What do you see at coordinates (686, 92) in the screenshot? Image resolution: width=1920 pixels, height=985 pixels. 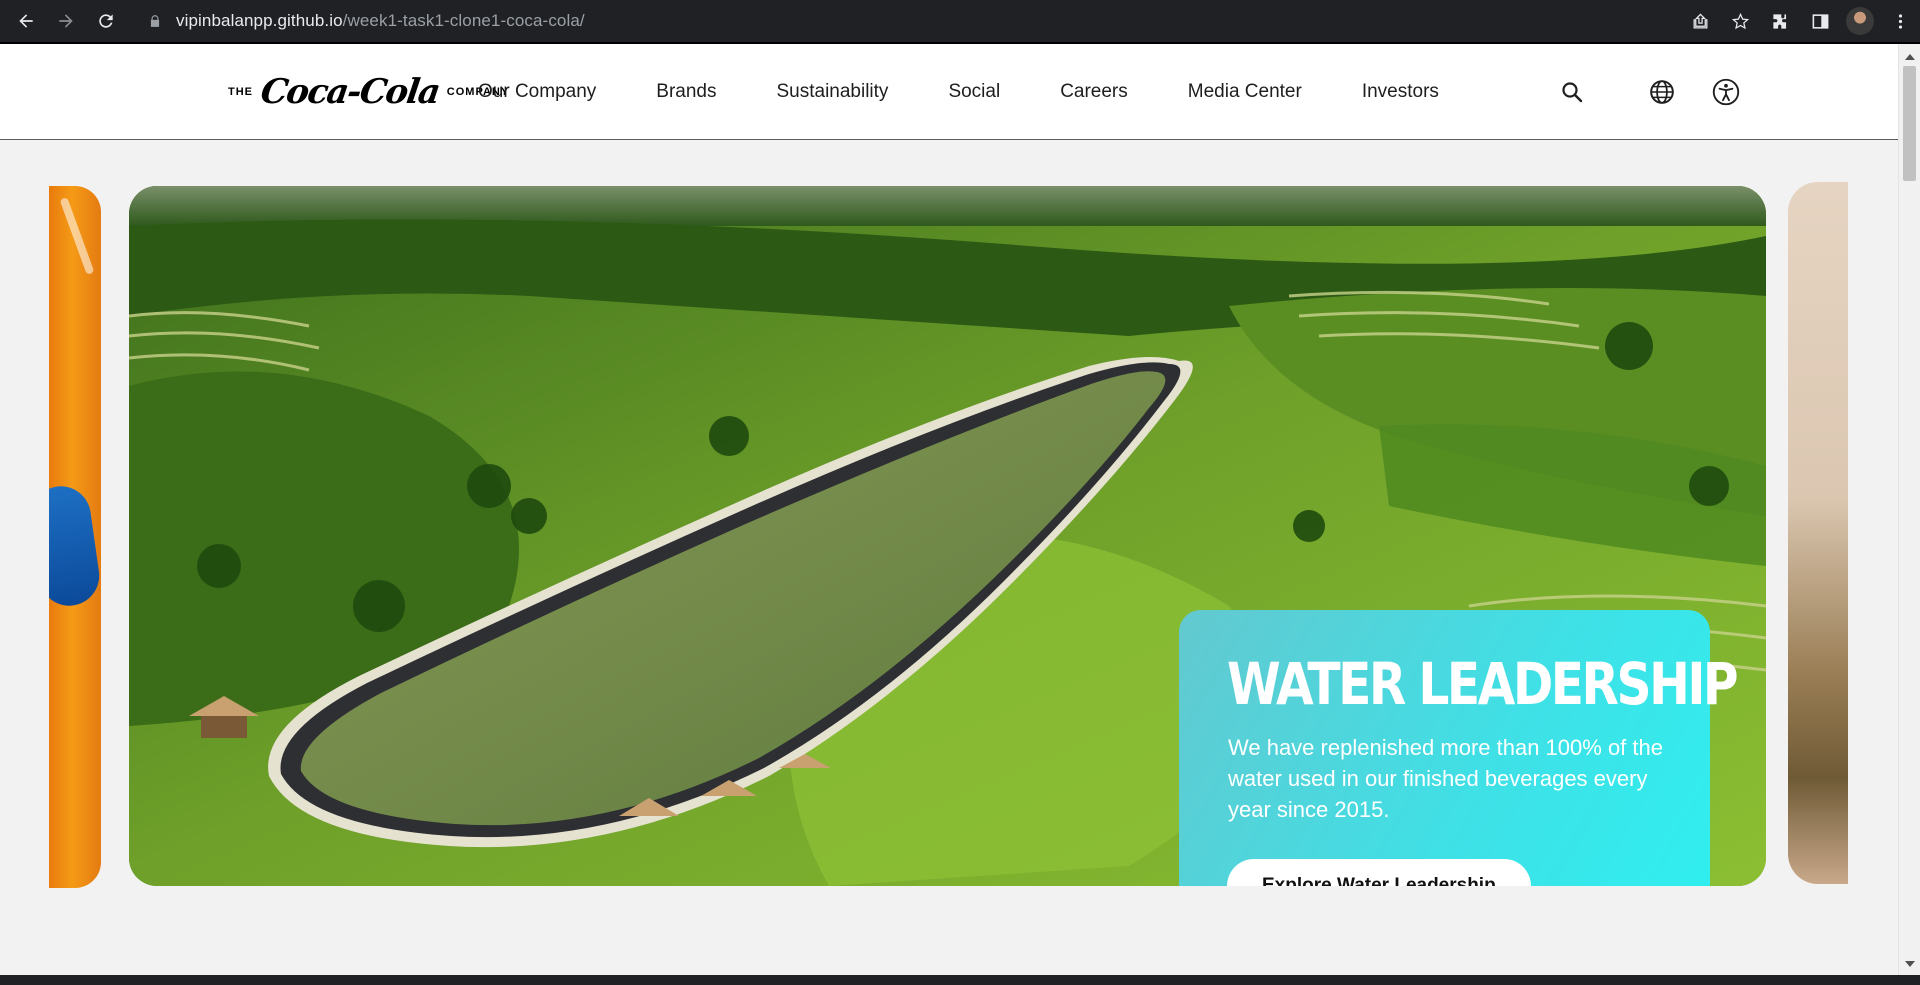 I see `nav-brands: Brands` at bounding box center [686, 92].